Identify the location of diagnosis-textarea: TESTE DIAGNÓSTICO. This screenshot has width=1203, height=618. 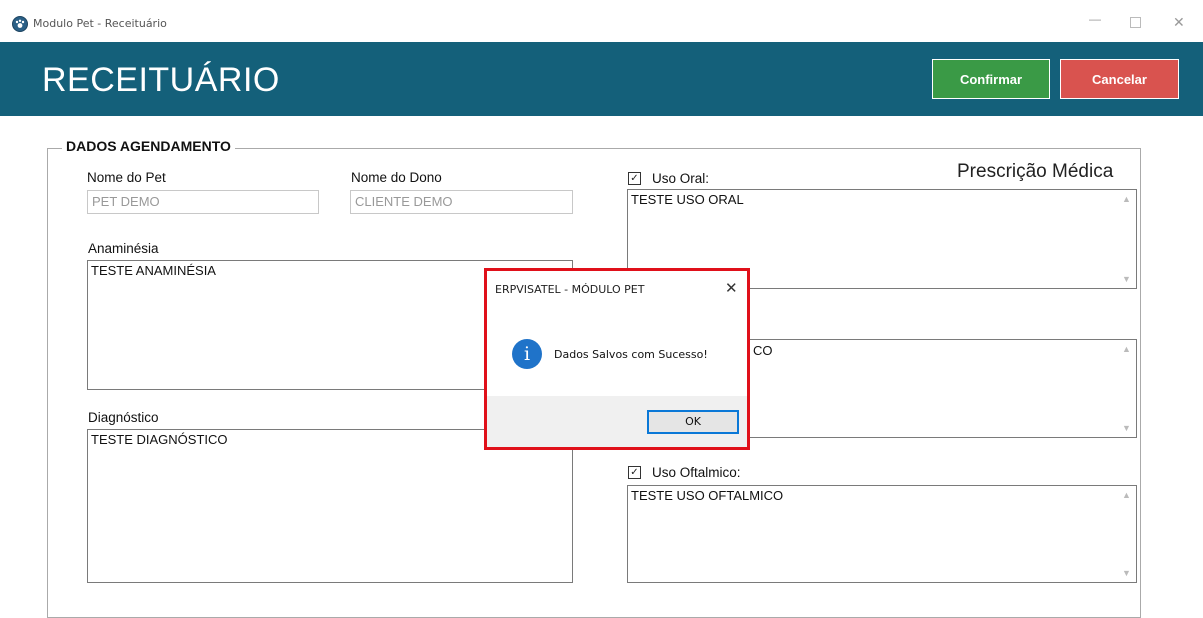
(330, 506).